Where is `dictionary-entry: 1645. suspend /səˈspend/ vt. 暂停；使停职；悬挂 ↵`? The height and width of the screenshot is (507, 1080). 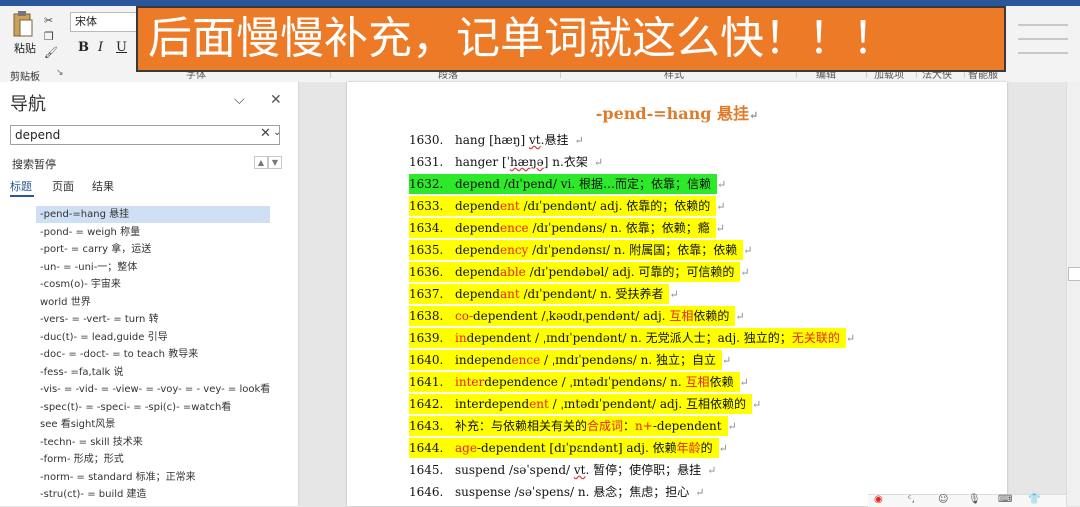
dictionary-entry: 1645. suspend /səˈspend/ vt. 暂停；使停职；悬挂 ↵ is located at coordinates (562, 470).